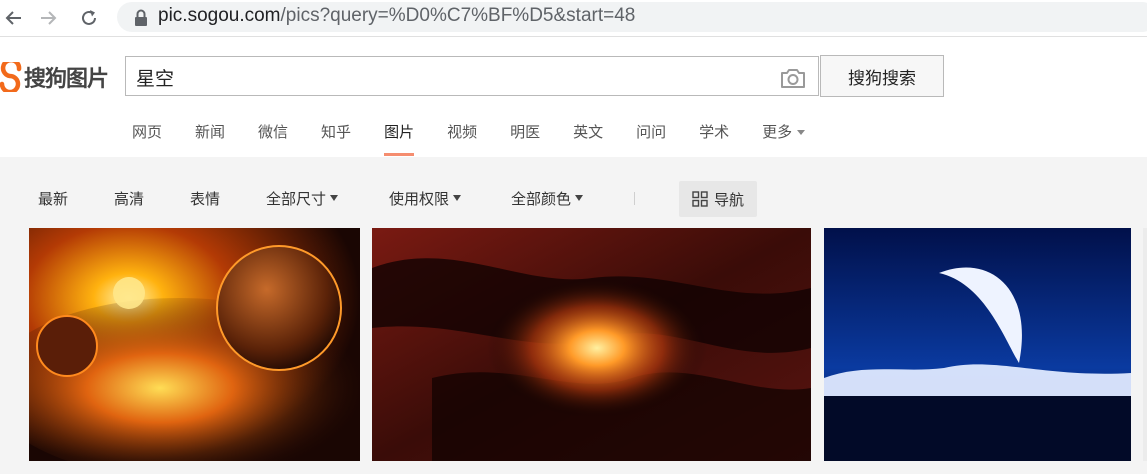  I want to click on filter-divider, so click(634, 198).